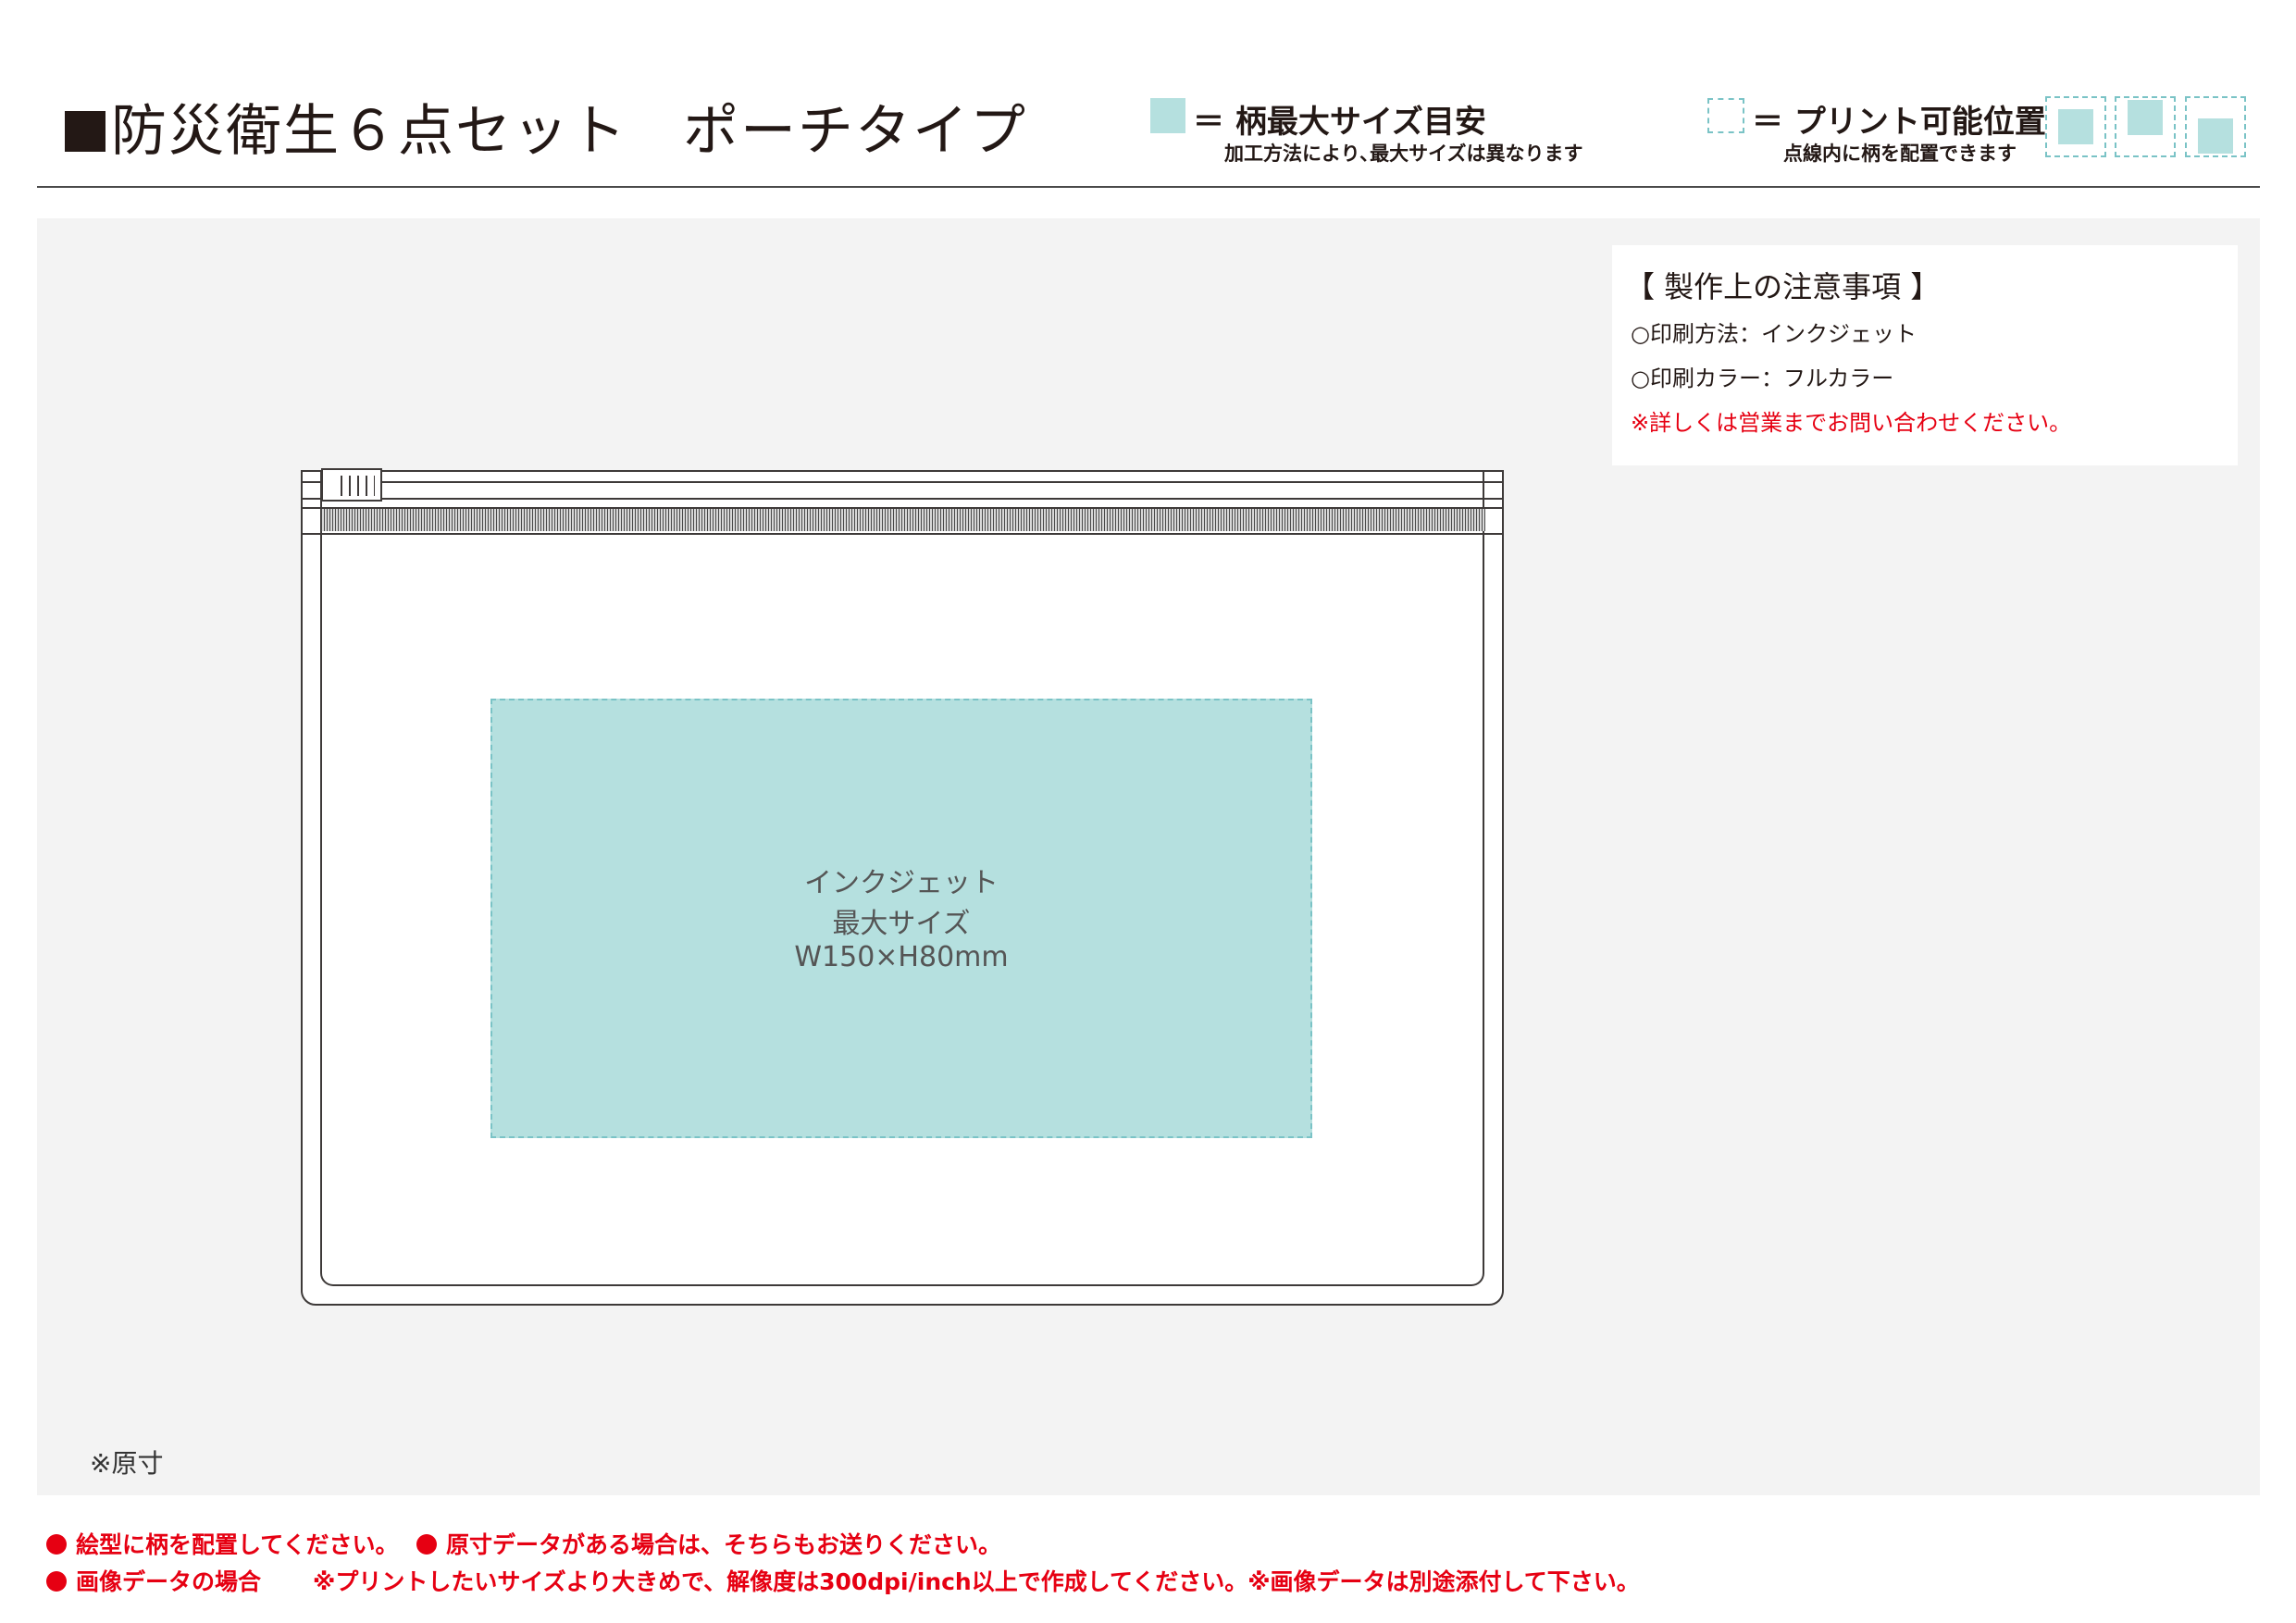 The height and width of the screenshot is (1623, 2296). Describe the element at coordinates (85, 131) in the screenshot. I see `black-square-icon` at that location.